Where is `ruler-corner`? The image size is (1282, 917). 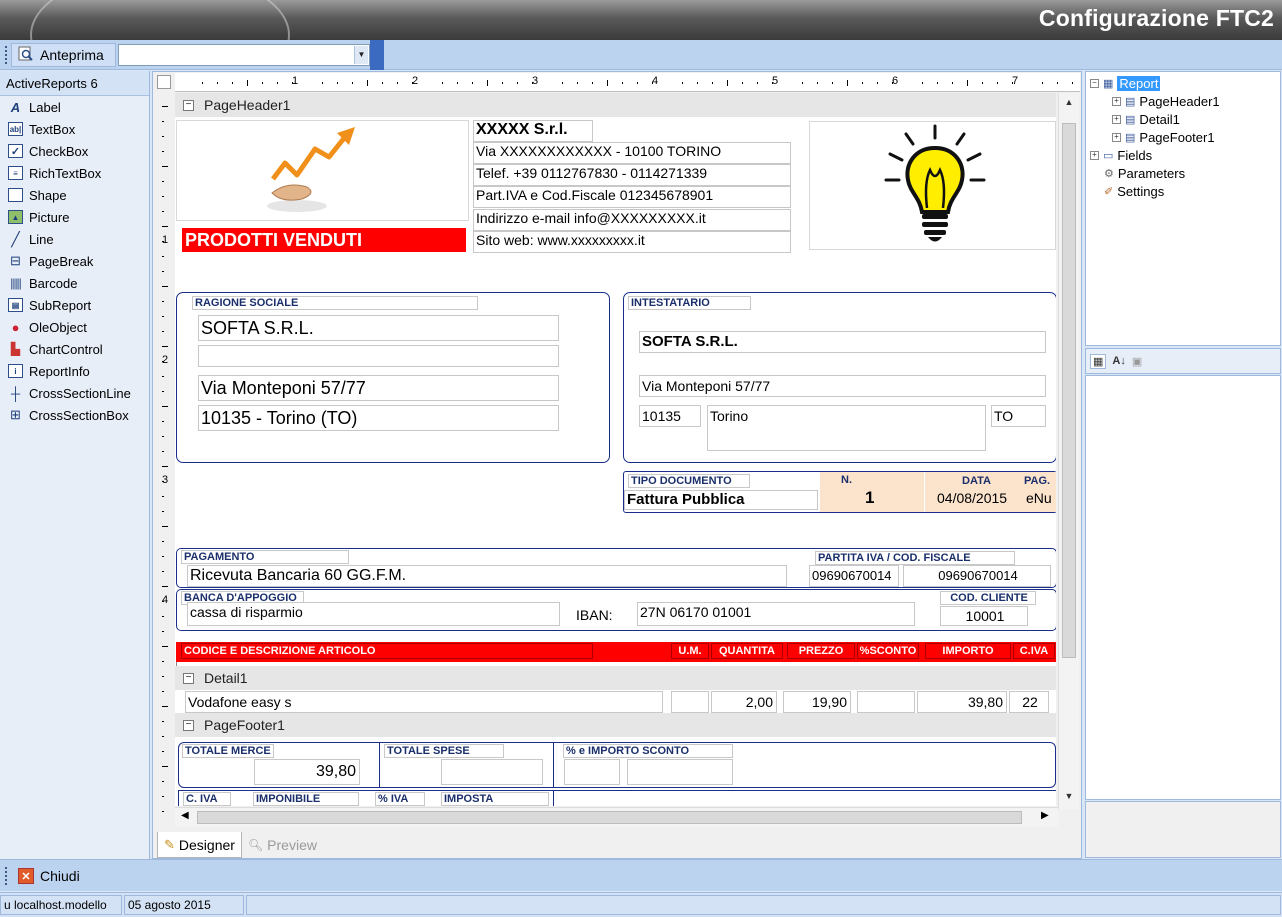 ruler-corner is located at coordinates (164, 82).